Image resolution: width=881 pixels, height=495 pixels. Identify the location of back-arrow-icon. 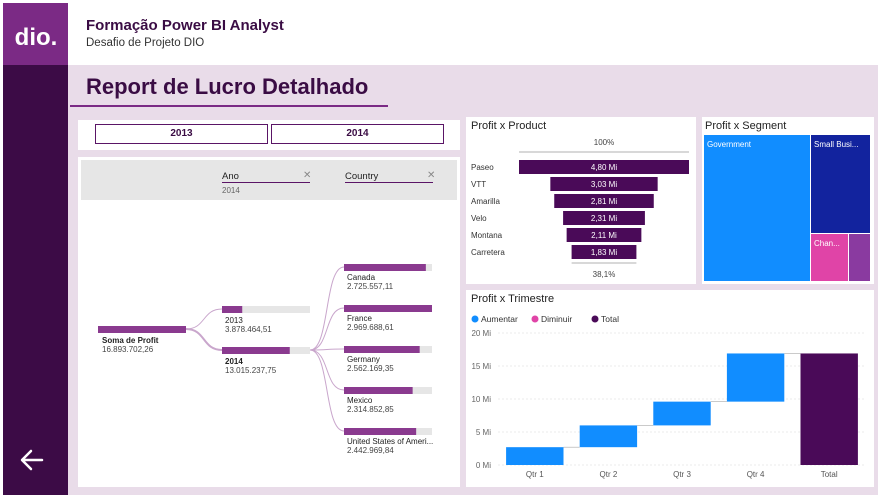
(32, 460).